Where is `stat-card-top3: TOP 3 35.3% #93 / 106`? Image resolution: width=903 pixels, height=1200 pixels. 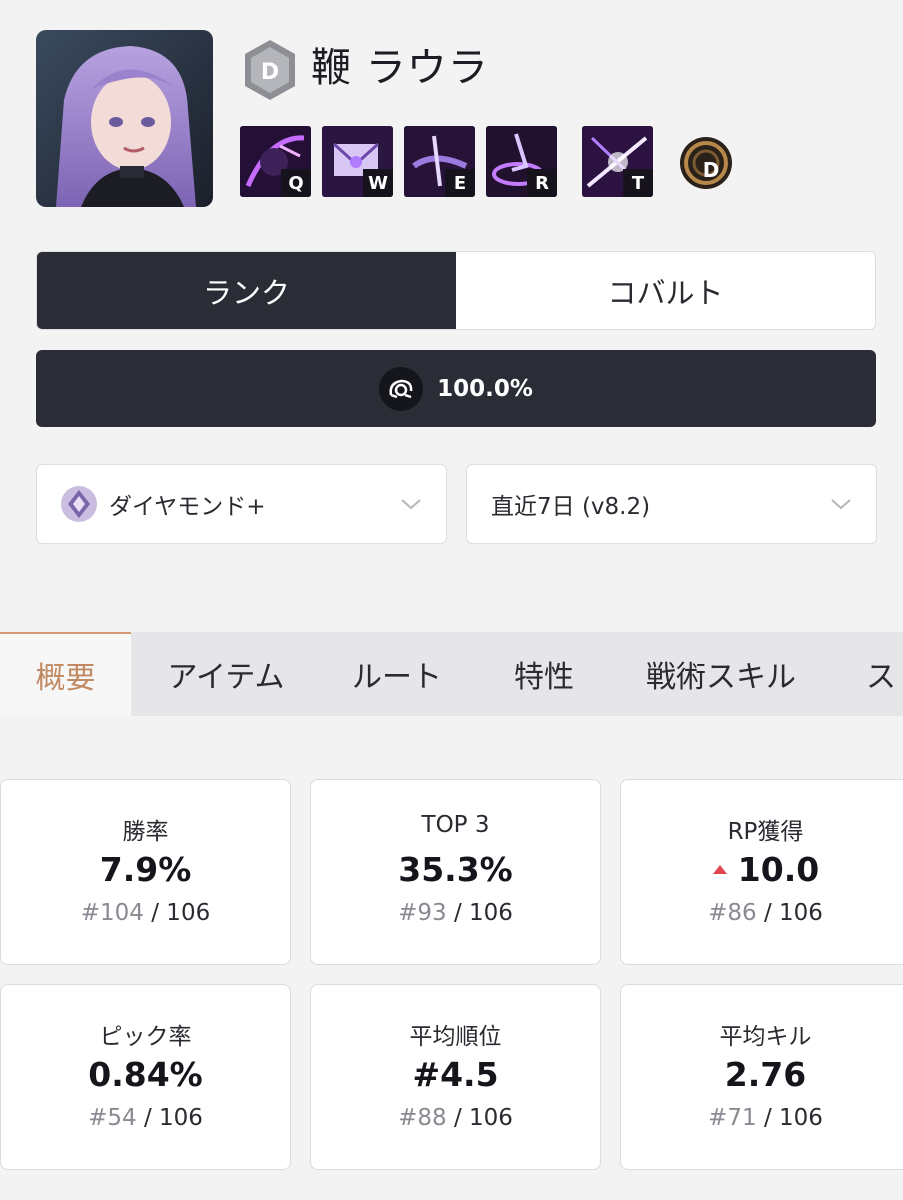
stat-card-top3: TOP 3 35.3% #93 / 106 is located at coordinates (455, 872).